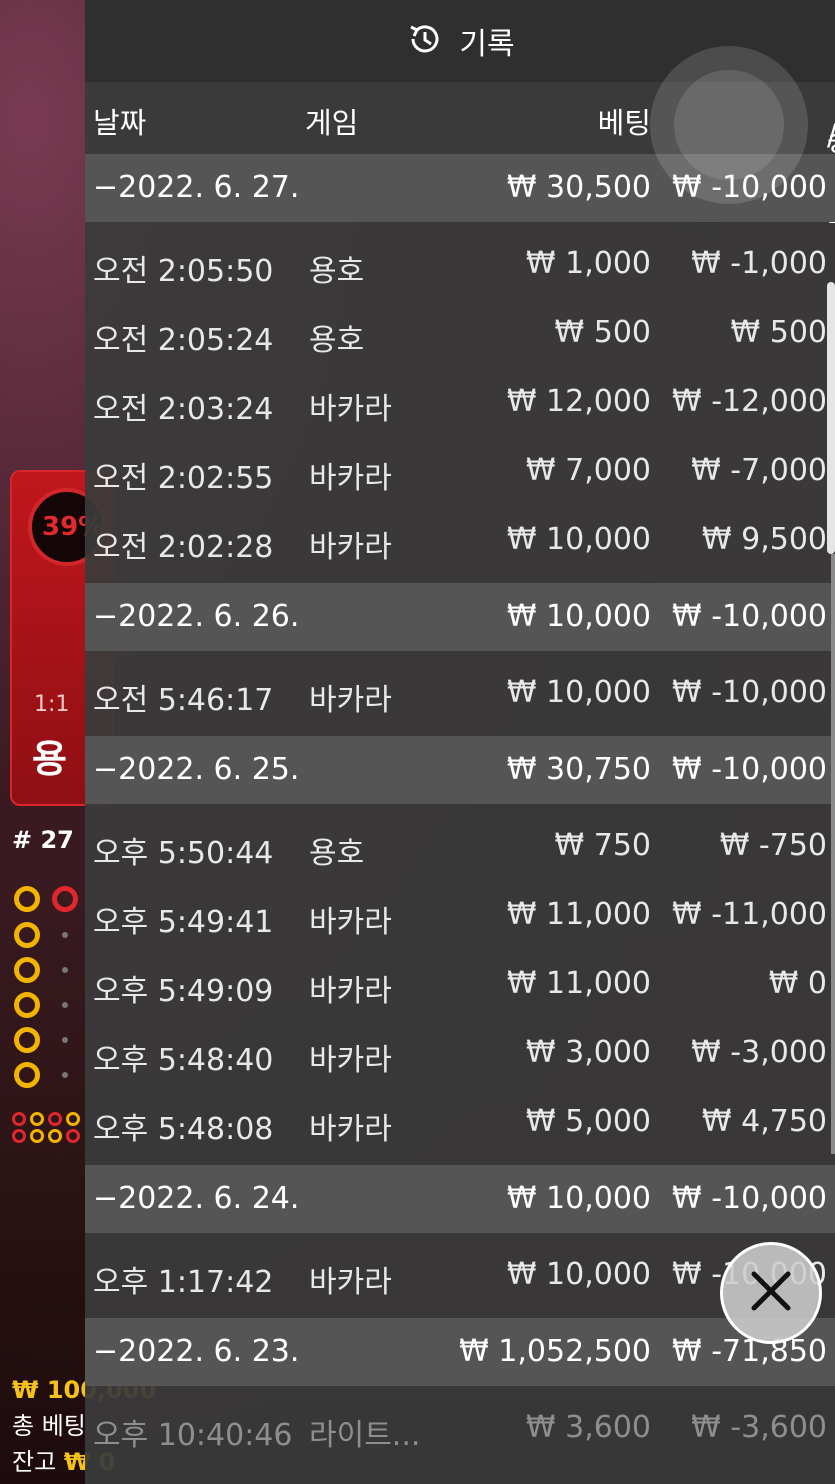 The height and width of the screenshot is (1484, 835). Describe the element at coordinates (119, 121) in the screenshot. I see `column-date: 날짜` at that location.